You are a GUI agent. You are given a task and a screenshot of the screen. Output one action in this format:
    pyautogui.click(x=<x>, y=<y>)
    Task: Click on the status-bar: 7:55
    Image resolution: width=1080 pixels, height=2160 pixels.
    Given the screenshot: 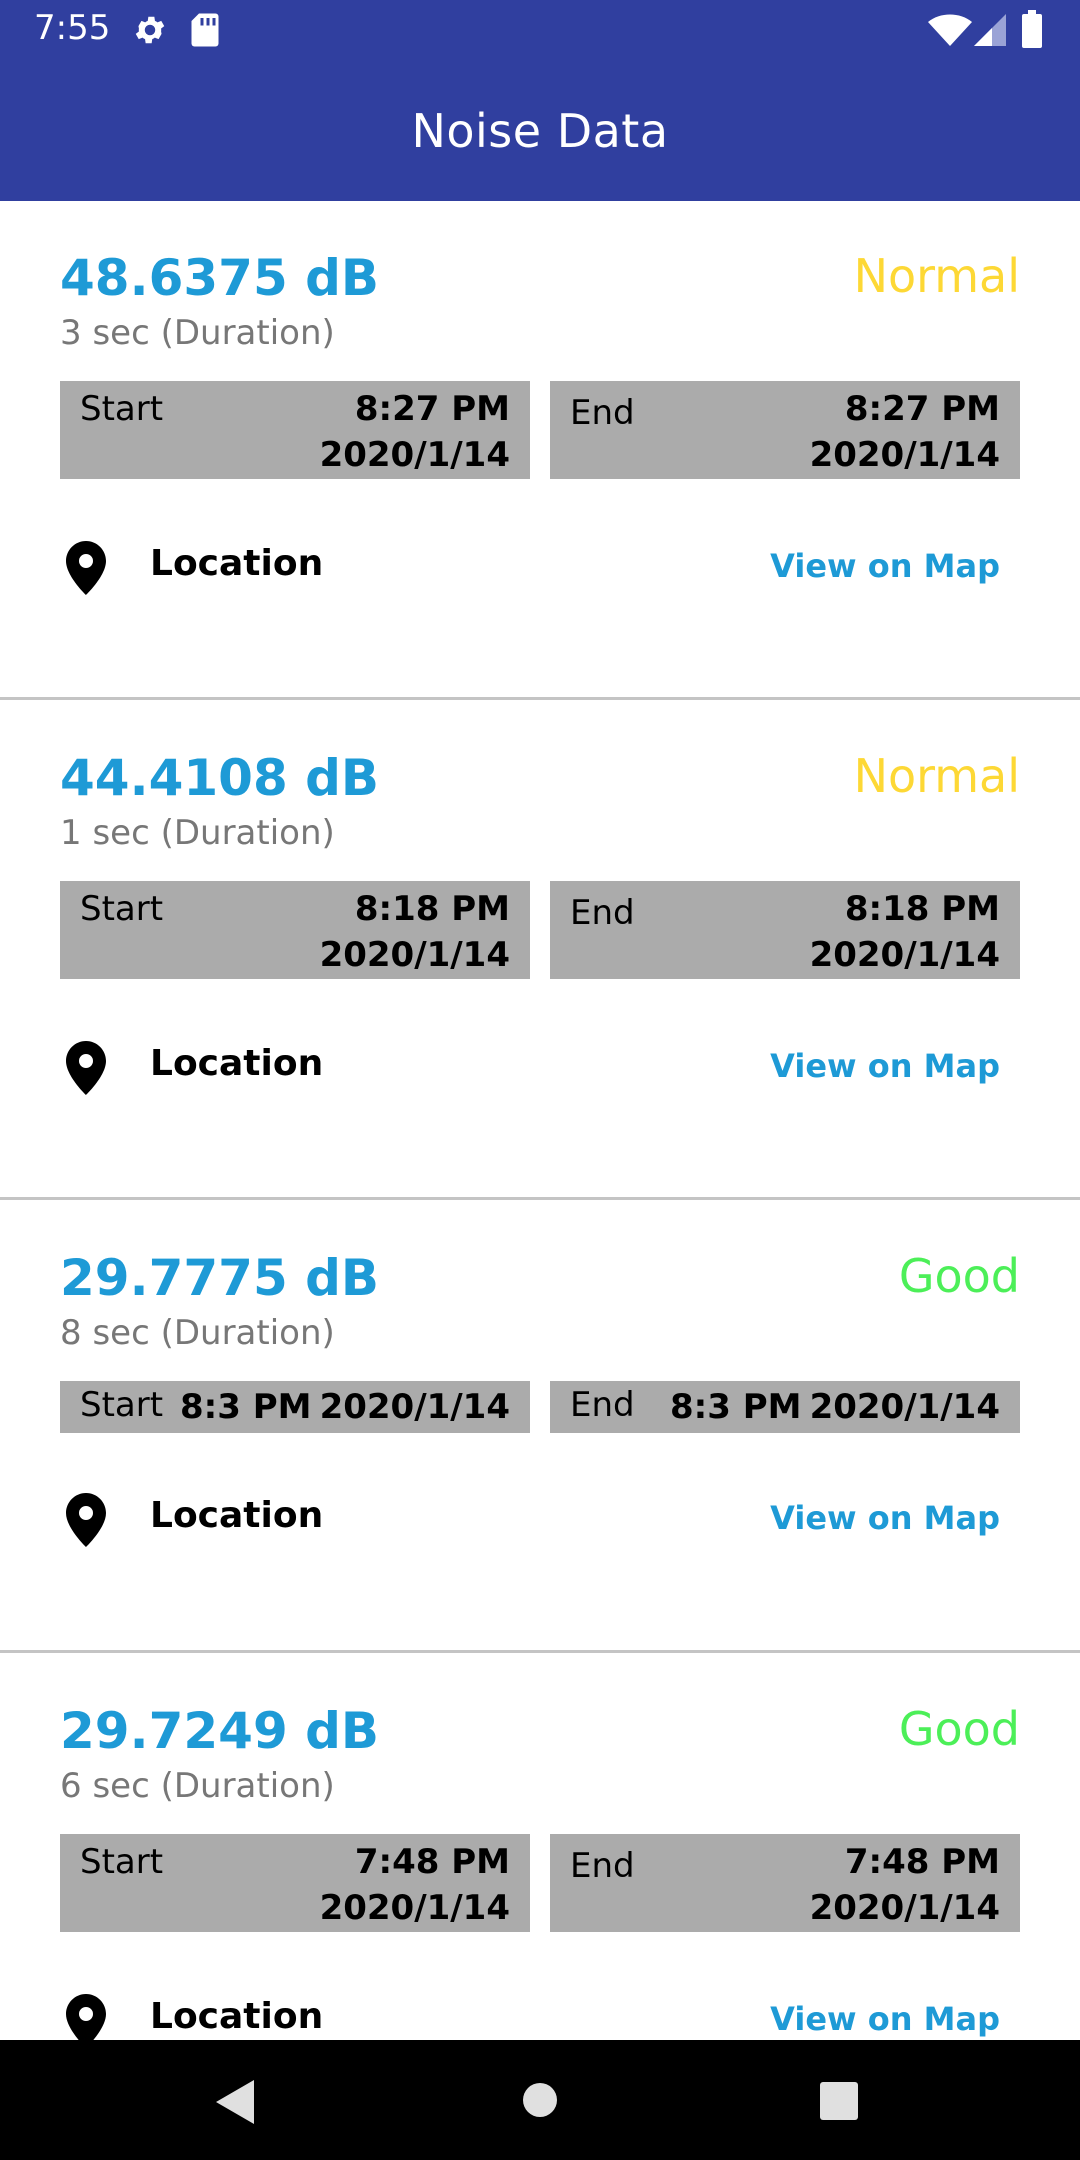 What is the action you would take?
    pyautogui.click(x=540, y=30)
    